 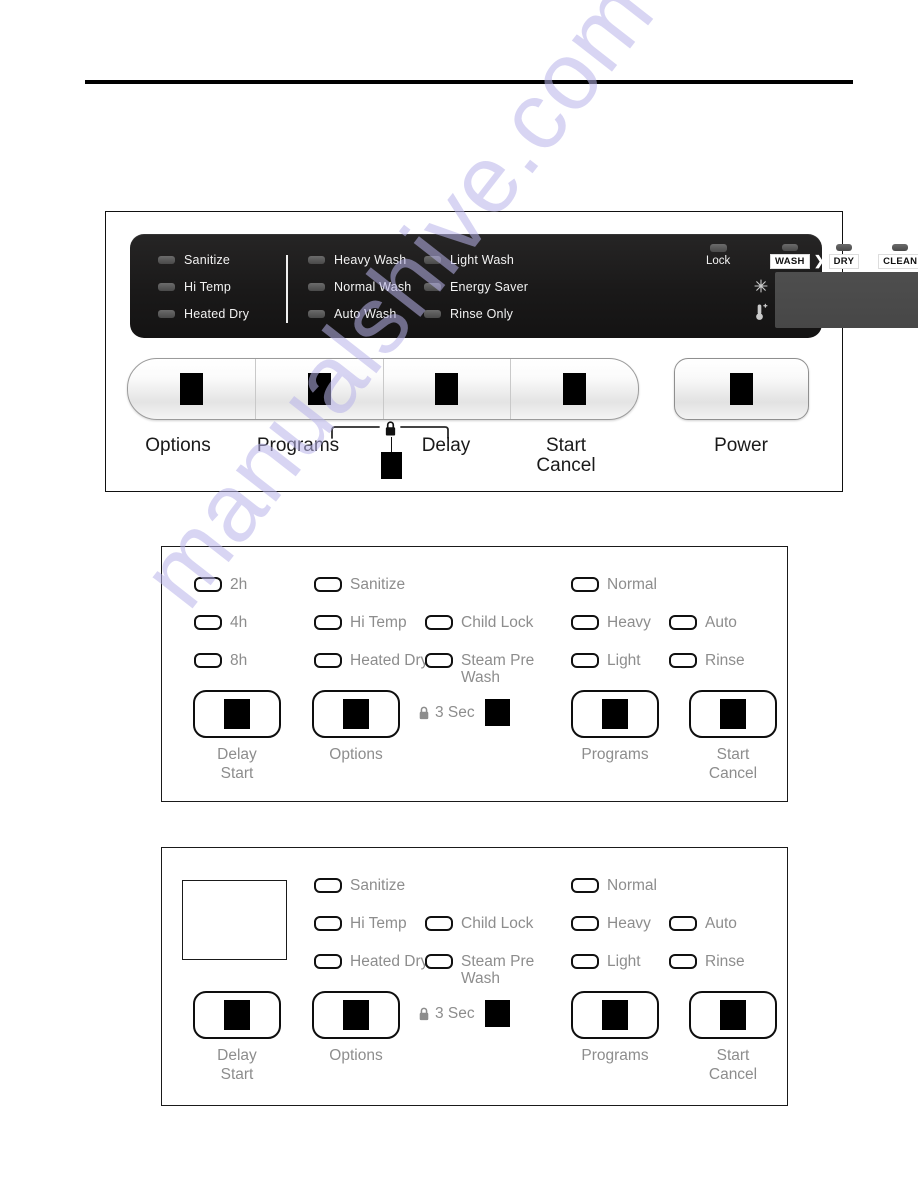 What do you see at coordinates (497, 923) in the screenshot?
I see `indicator-label: Child Lock` at bounding box center [497, 923].